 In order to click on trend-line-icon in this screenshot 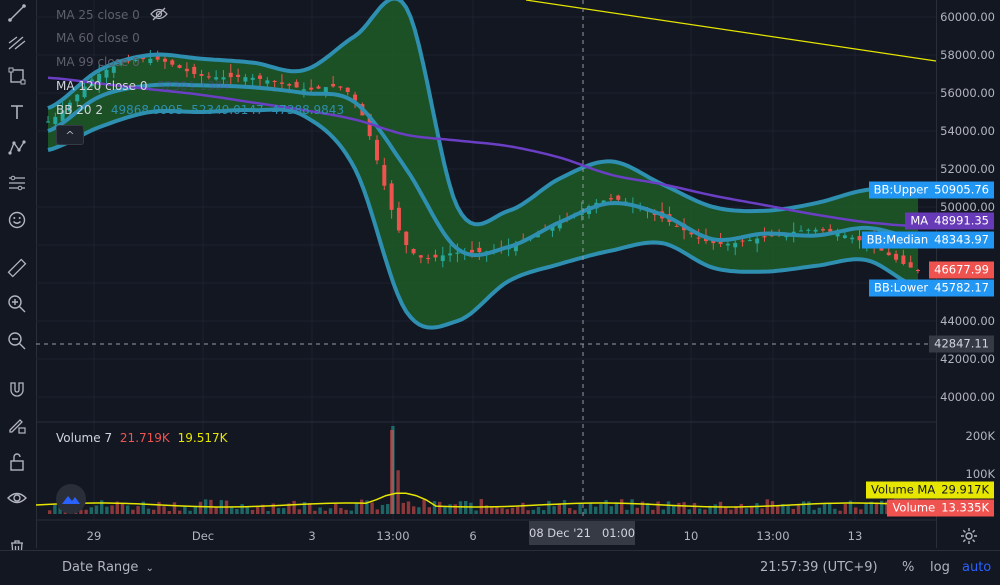, I will do `click(17, 13)`.